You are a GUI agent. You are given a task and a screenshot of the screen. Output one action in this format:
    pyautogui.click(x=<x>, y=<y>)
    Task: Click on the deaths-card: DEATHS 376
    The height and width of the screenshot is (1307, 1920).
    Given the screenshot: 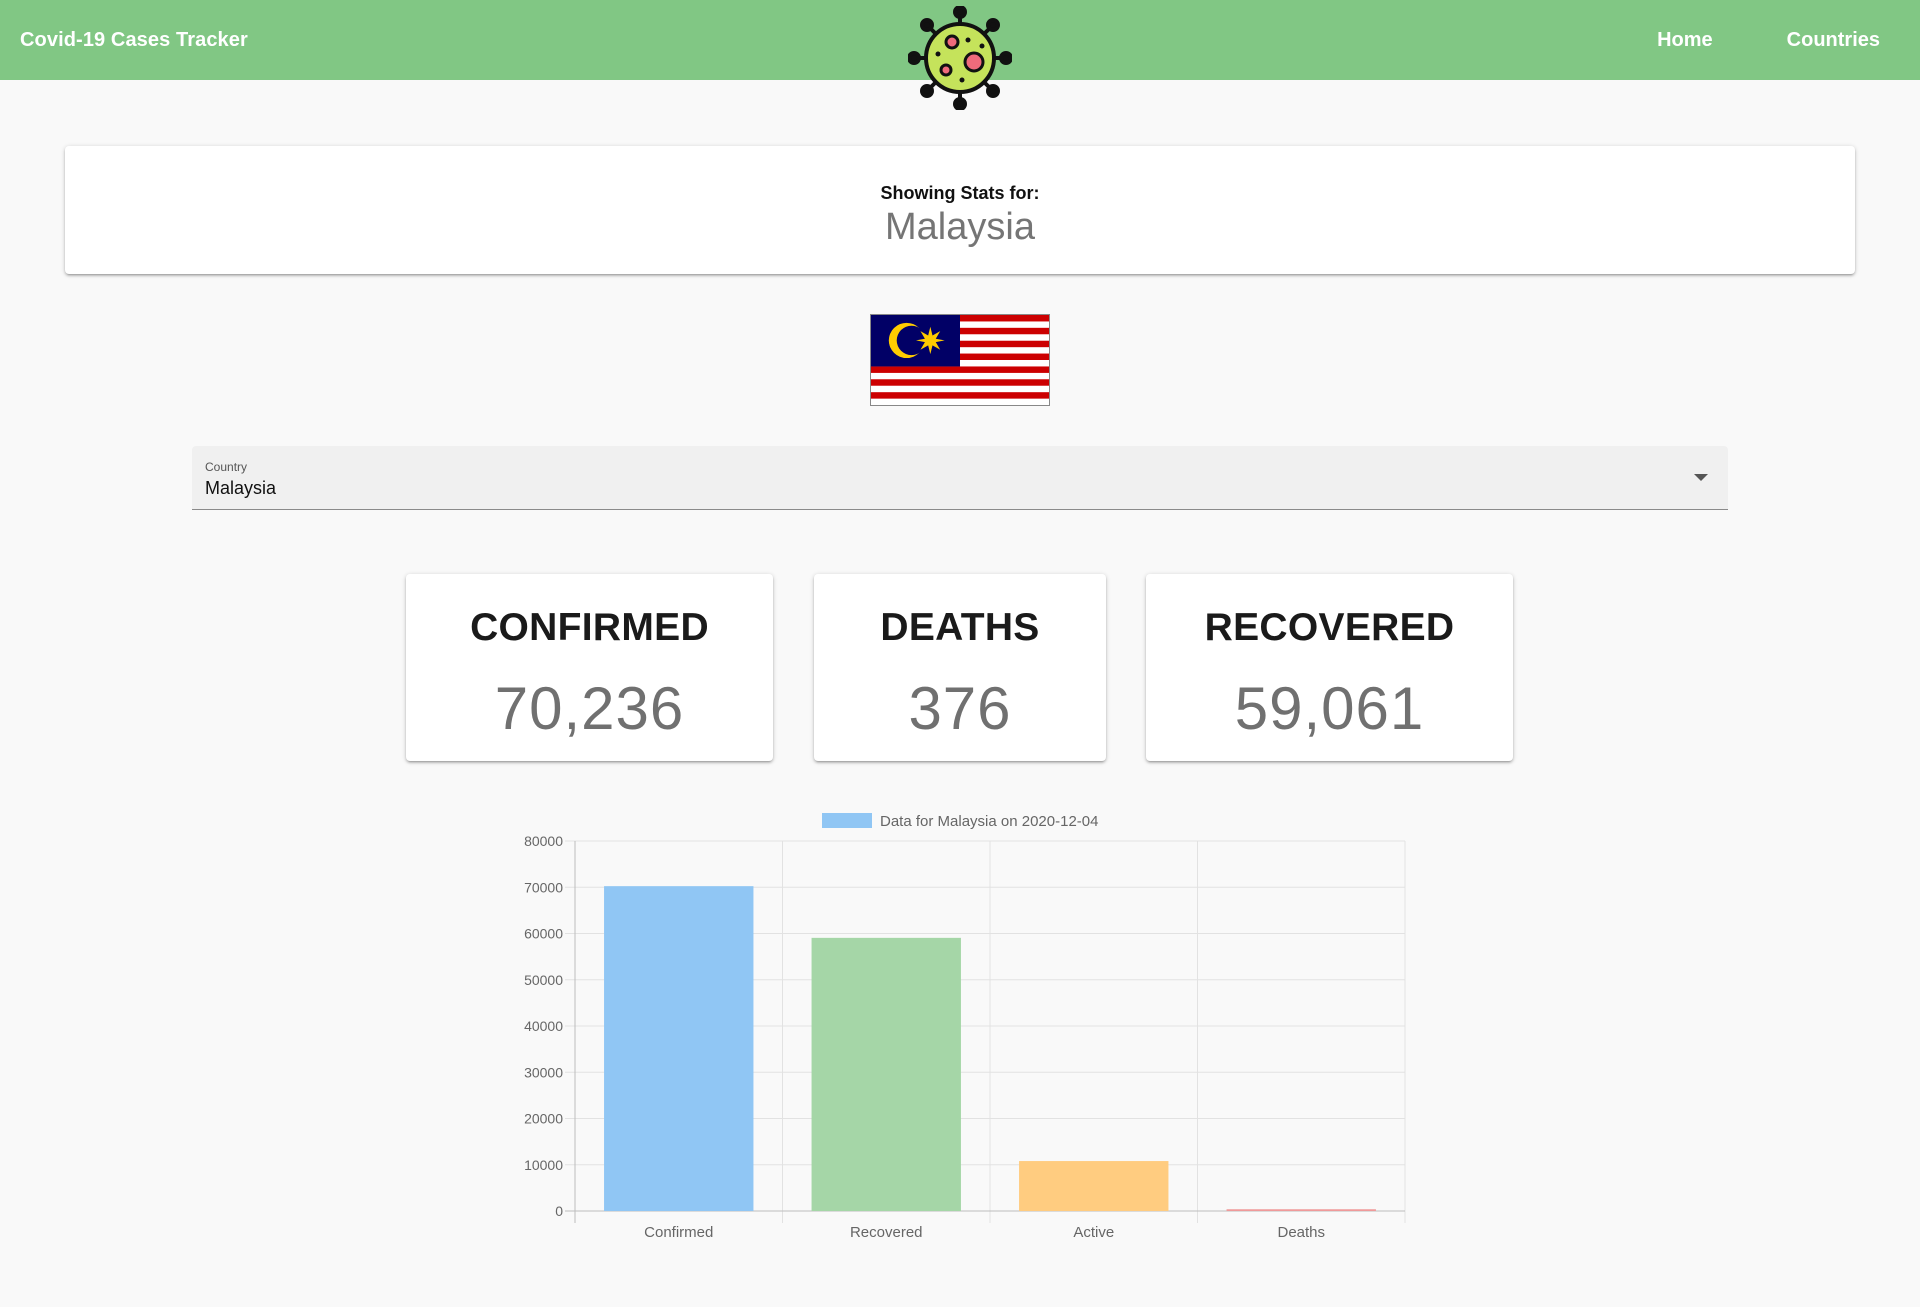 What is the action you would take?
    pyautogui.click(x=960, y=667)
    